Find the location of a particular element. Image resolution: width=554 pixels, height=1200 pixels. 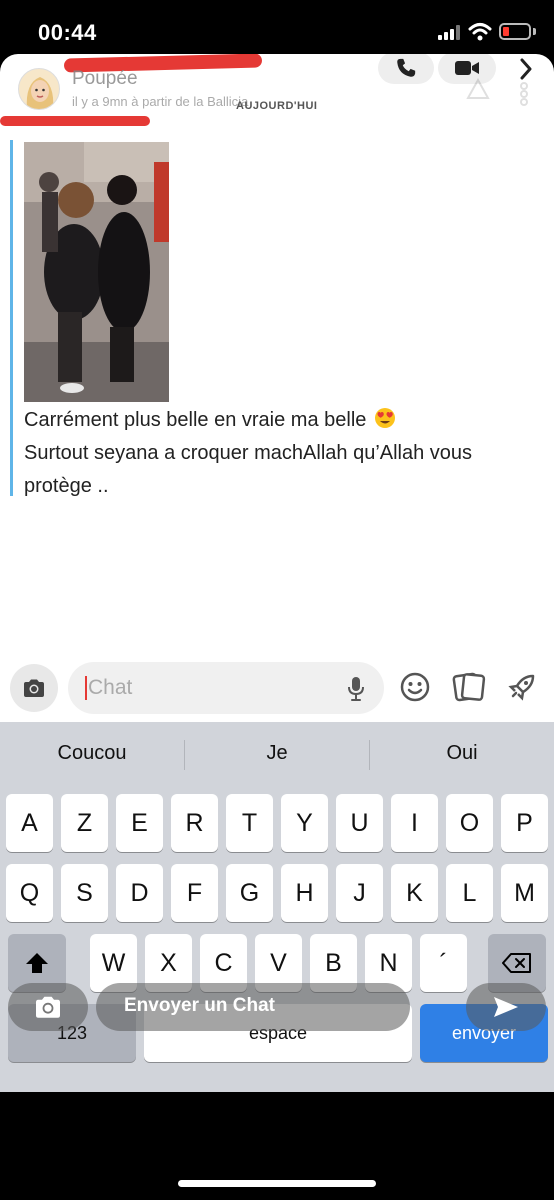

chevron-right-icon is located at coordinates (526, 69).